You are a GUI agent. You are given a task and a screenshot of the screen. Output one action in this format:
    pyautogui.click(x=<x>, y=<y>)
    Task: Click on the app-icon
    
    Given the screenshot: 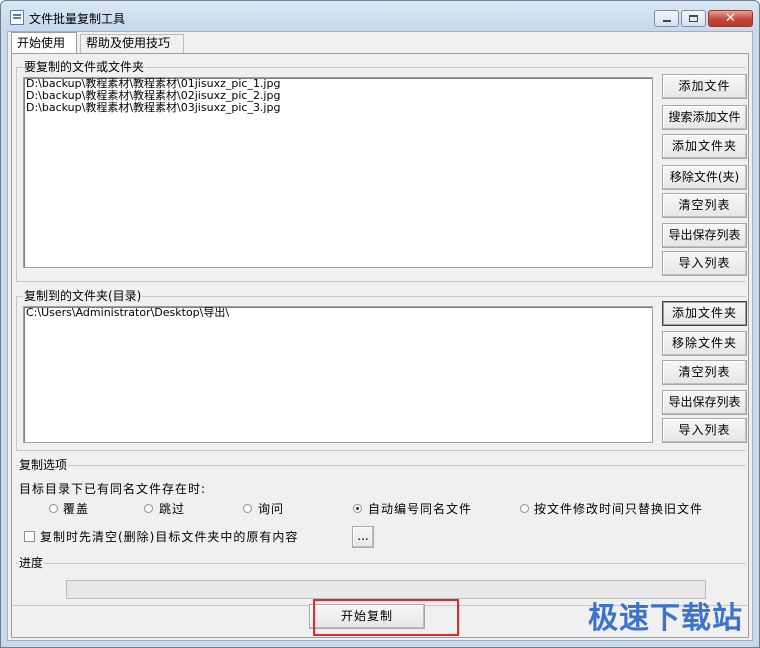 What is the action you would take?
    pyautogui.click(x=17, y=17)
    